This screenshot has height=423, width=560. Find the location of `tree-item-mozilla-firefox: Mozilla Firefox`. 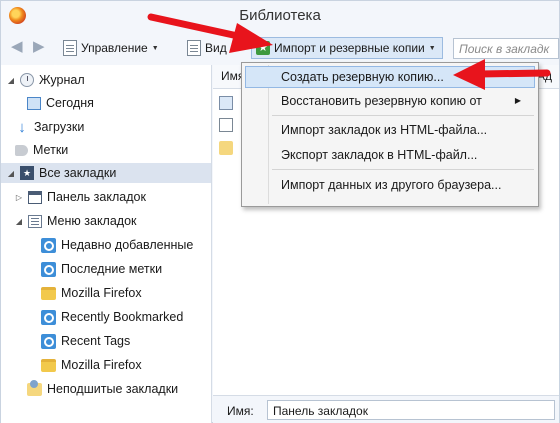

tree-item-mozilla-firefox: Mozilla Firefox is located at coordinates (91, 293).